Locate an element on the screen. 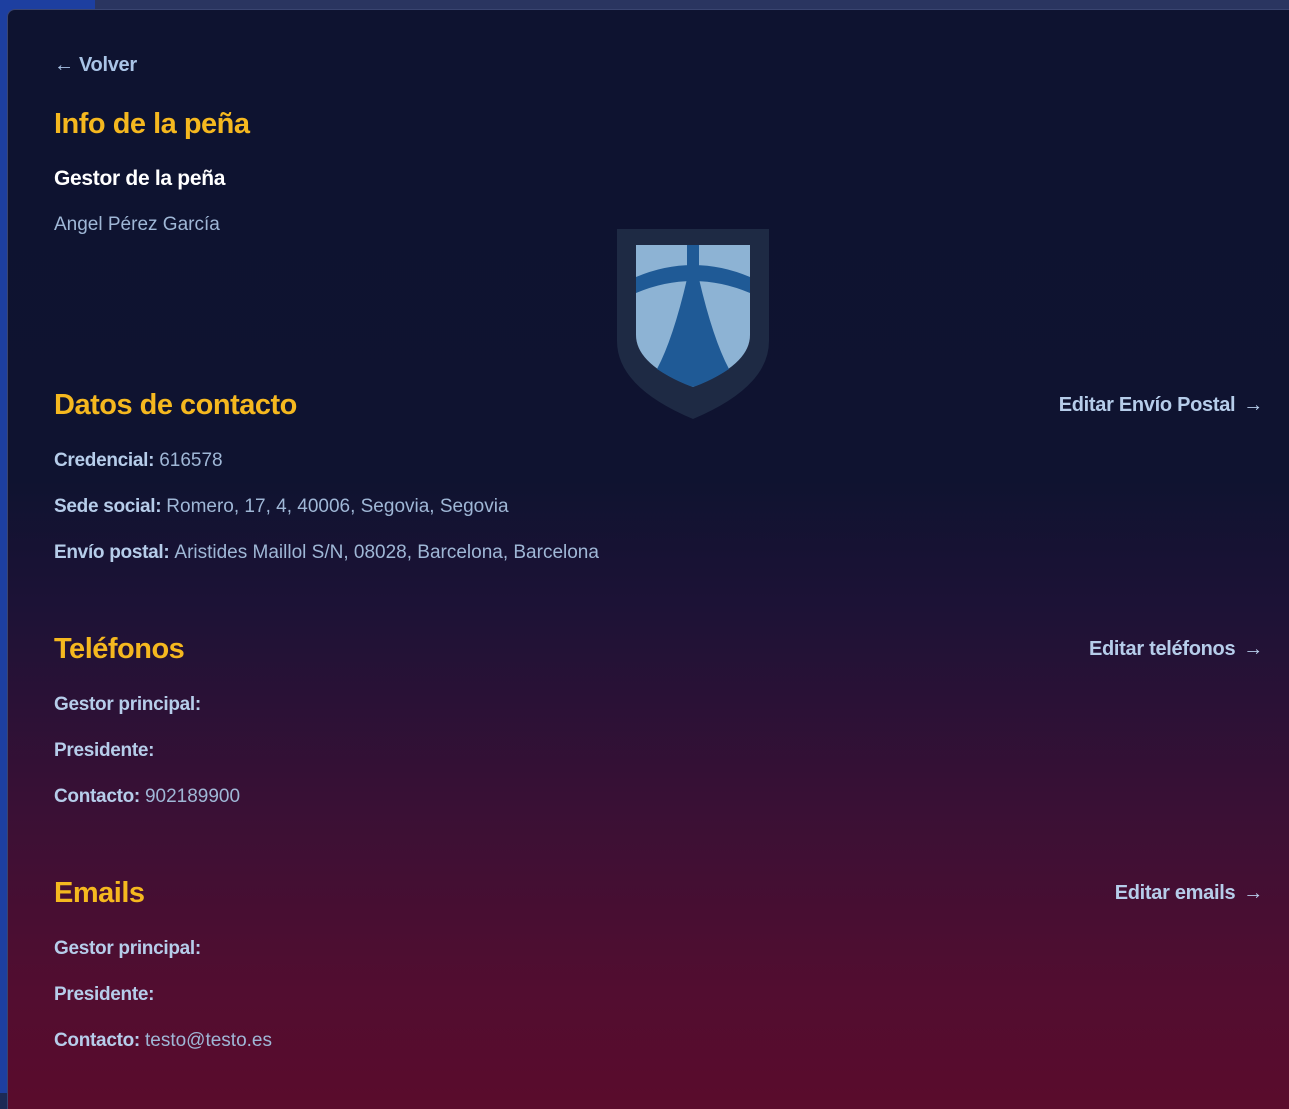 This screenshot has width=1289, height=1109. credential-label: Credencial: is located at coordinates (104, 460).